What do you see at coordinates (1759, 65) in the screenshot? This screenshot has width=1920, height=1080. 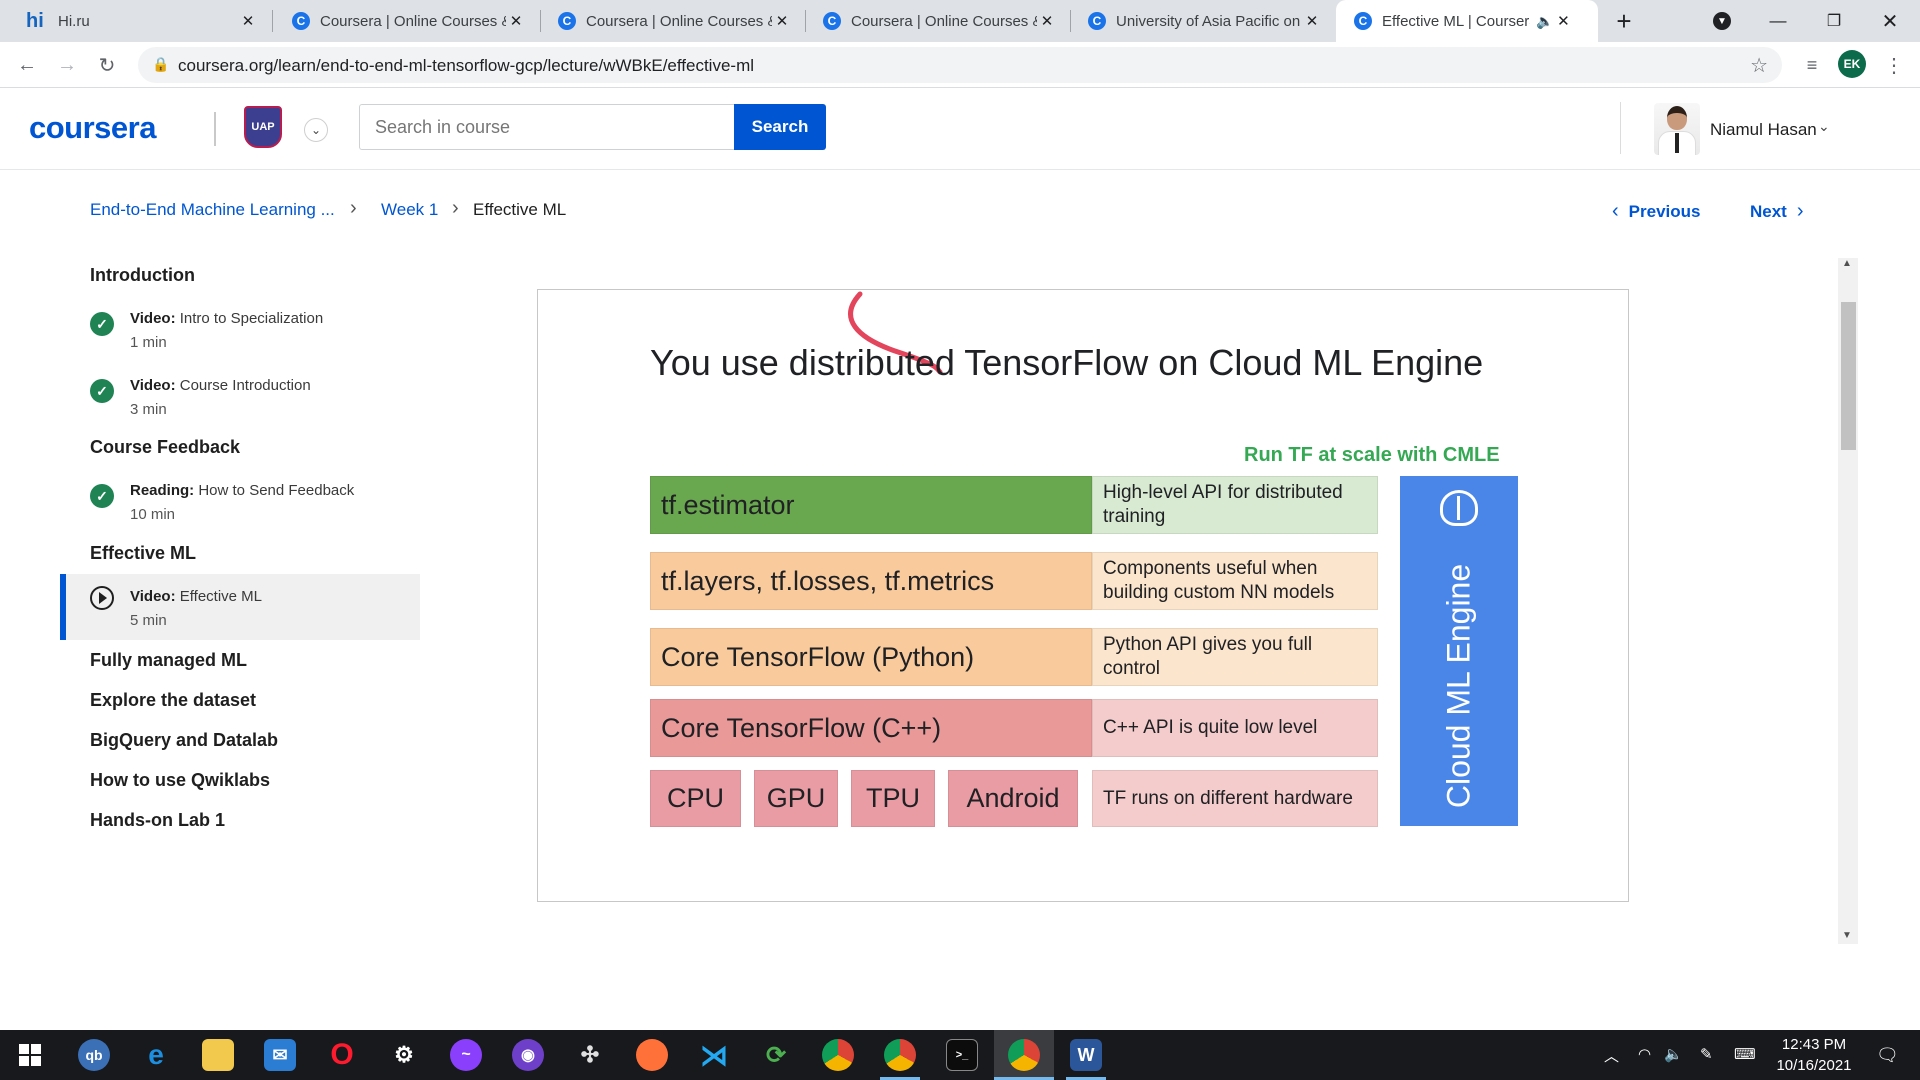 I see `bookmark-star-icon: ☆` at bounding box center [1759, 65].